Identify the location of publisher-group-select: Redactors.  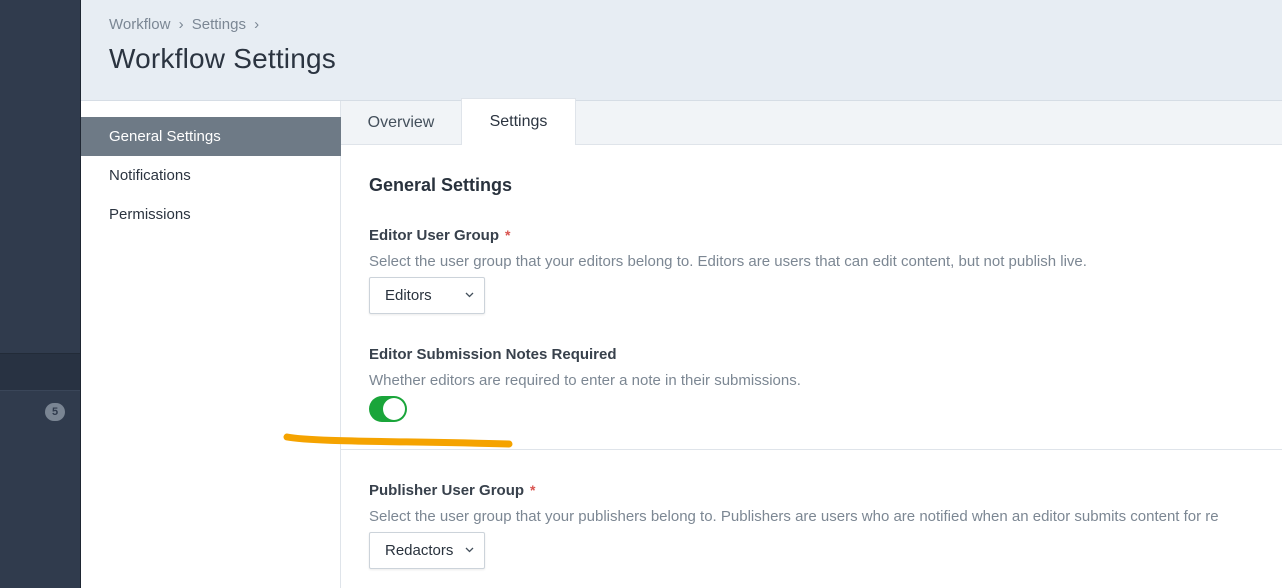
(427, 550).